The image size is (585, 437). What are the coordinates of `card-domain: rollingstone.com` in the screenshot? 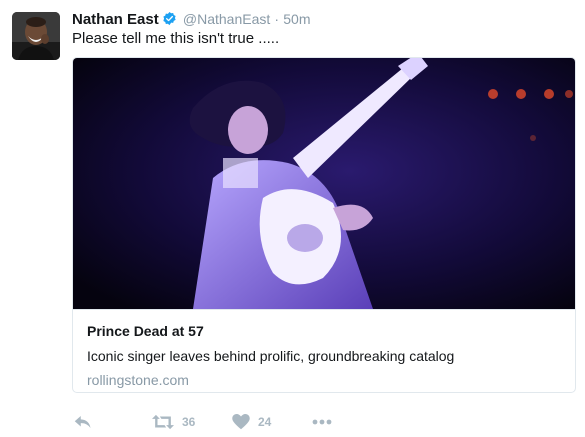 It's located at (138, 380).